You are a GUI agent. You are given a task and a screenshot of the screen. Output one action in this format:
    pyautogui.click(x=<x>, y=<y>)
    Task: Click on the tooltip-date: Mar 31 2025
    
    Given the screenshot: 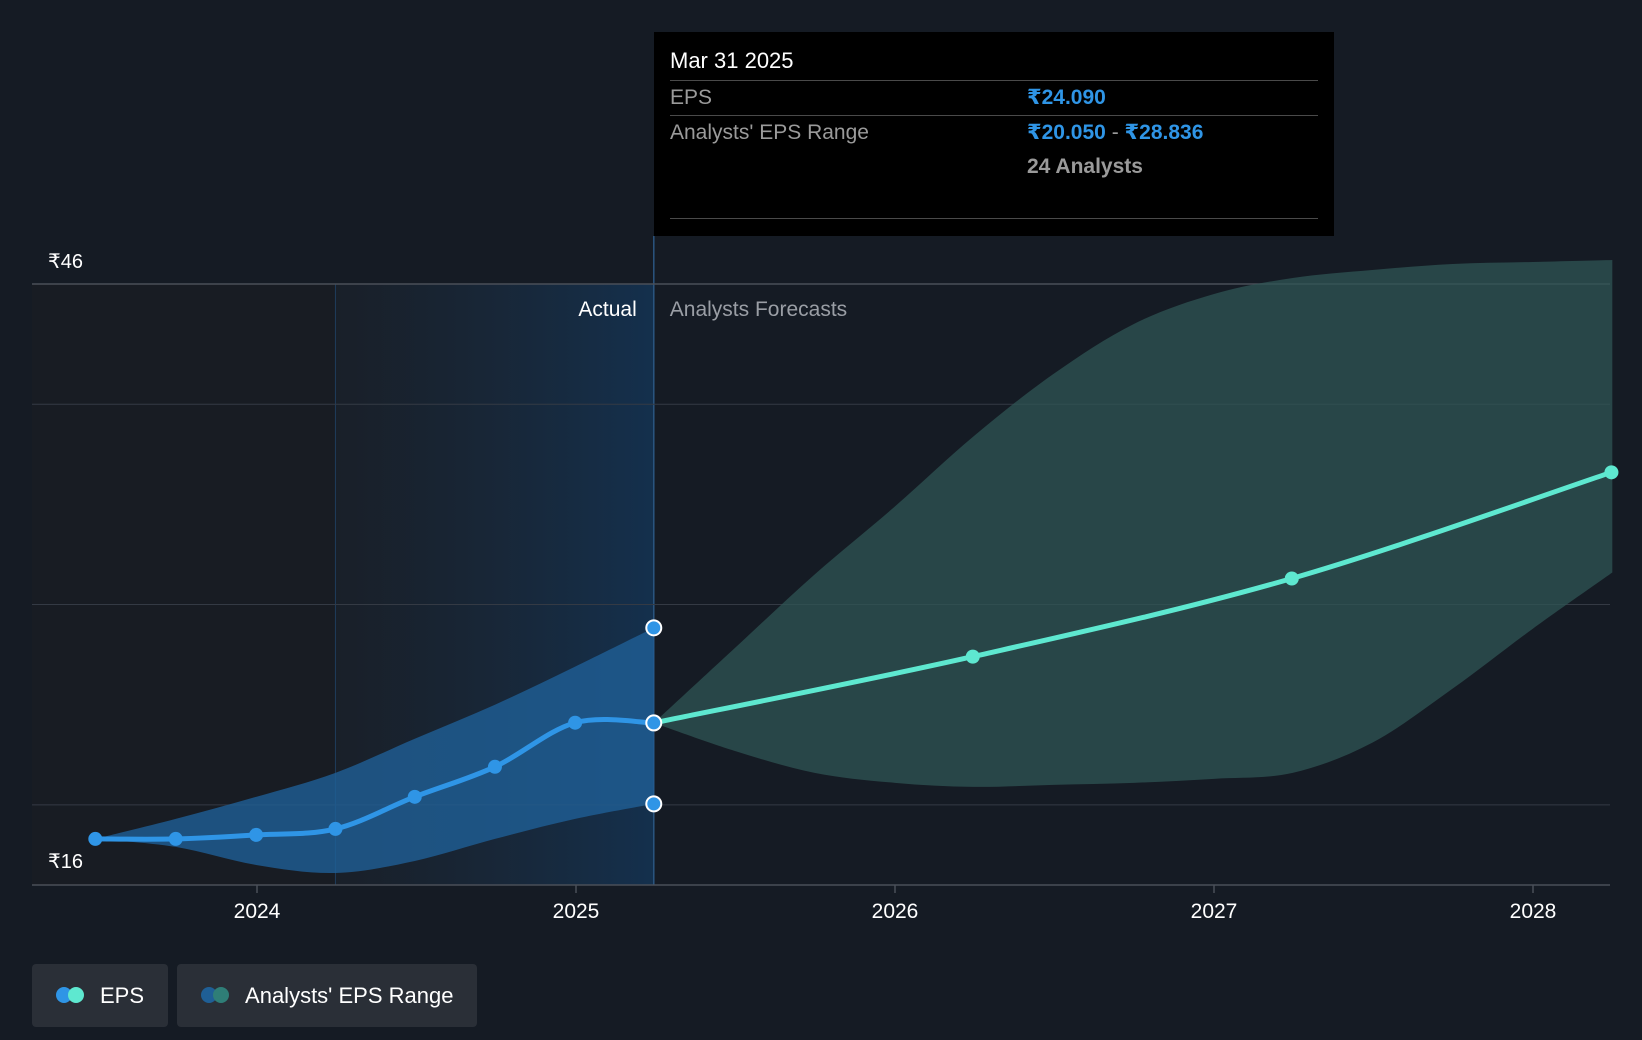 What is the action you would take?
    pyautogui.click(x=994, y=63)
    